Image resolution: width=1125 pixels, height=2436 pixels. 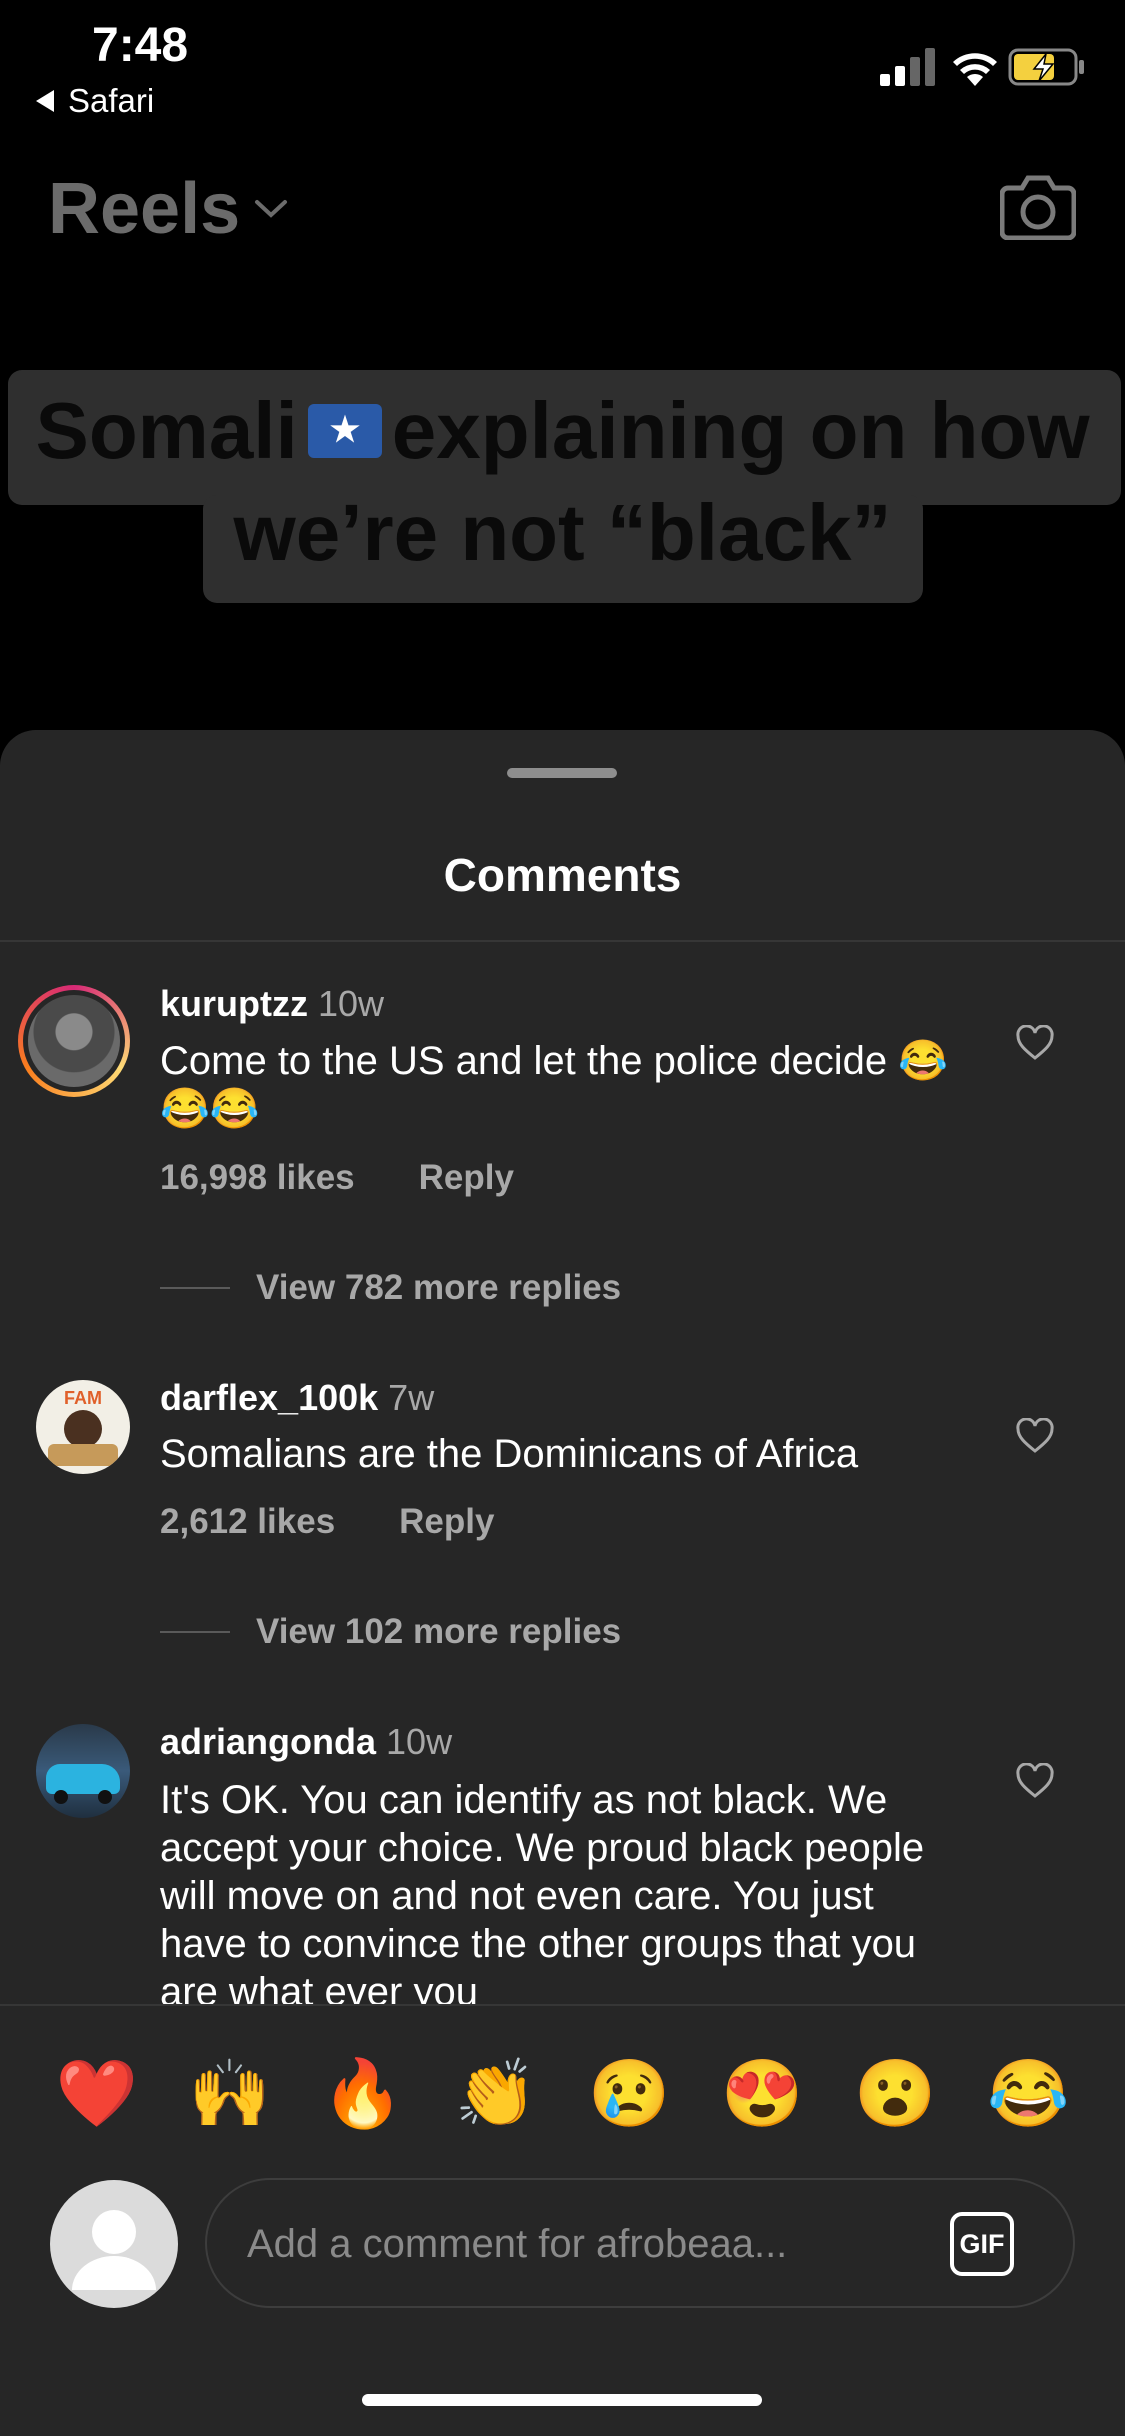 What do you see at coordinates (562, 70) in the screenshot?
I see `status-bar: 7:48 Safari` at bounding box center [562, 70].